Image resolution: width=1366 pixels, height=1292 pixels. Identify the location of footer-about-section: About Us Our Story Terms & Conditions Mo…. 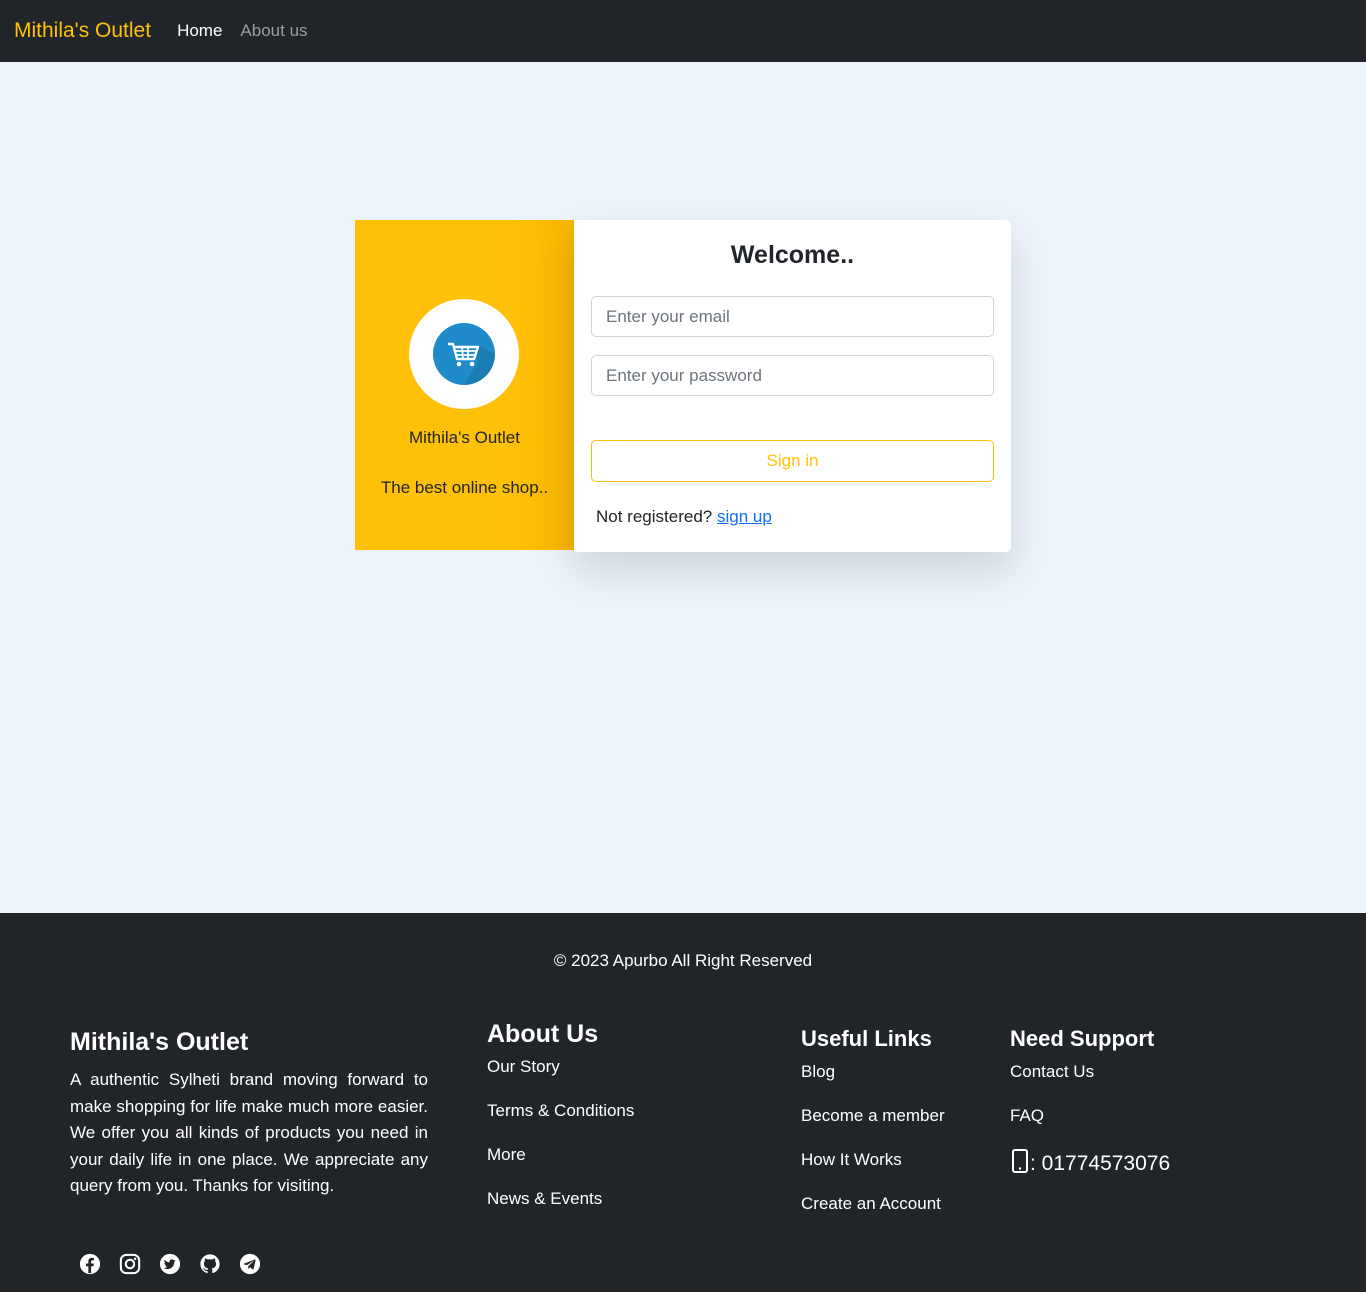
(560, 1126).